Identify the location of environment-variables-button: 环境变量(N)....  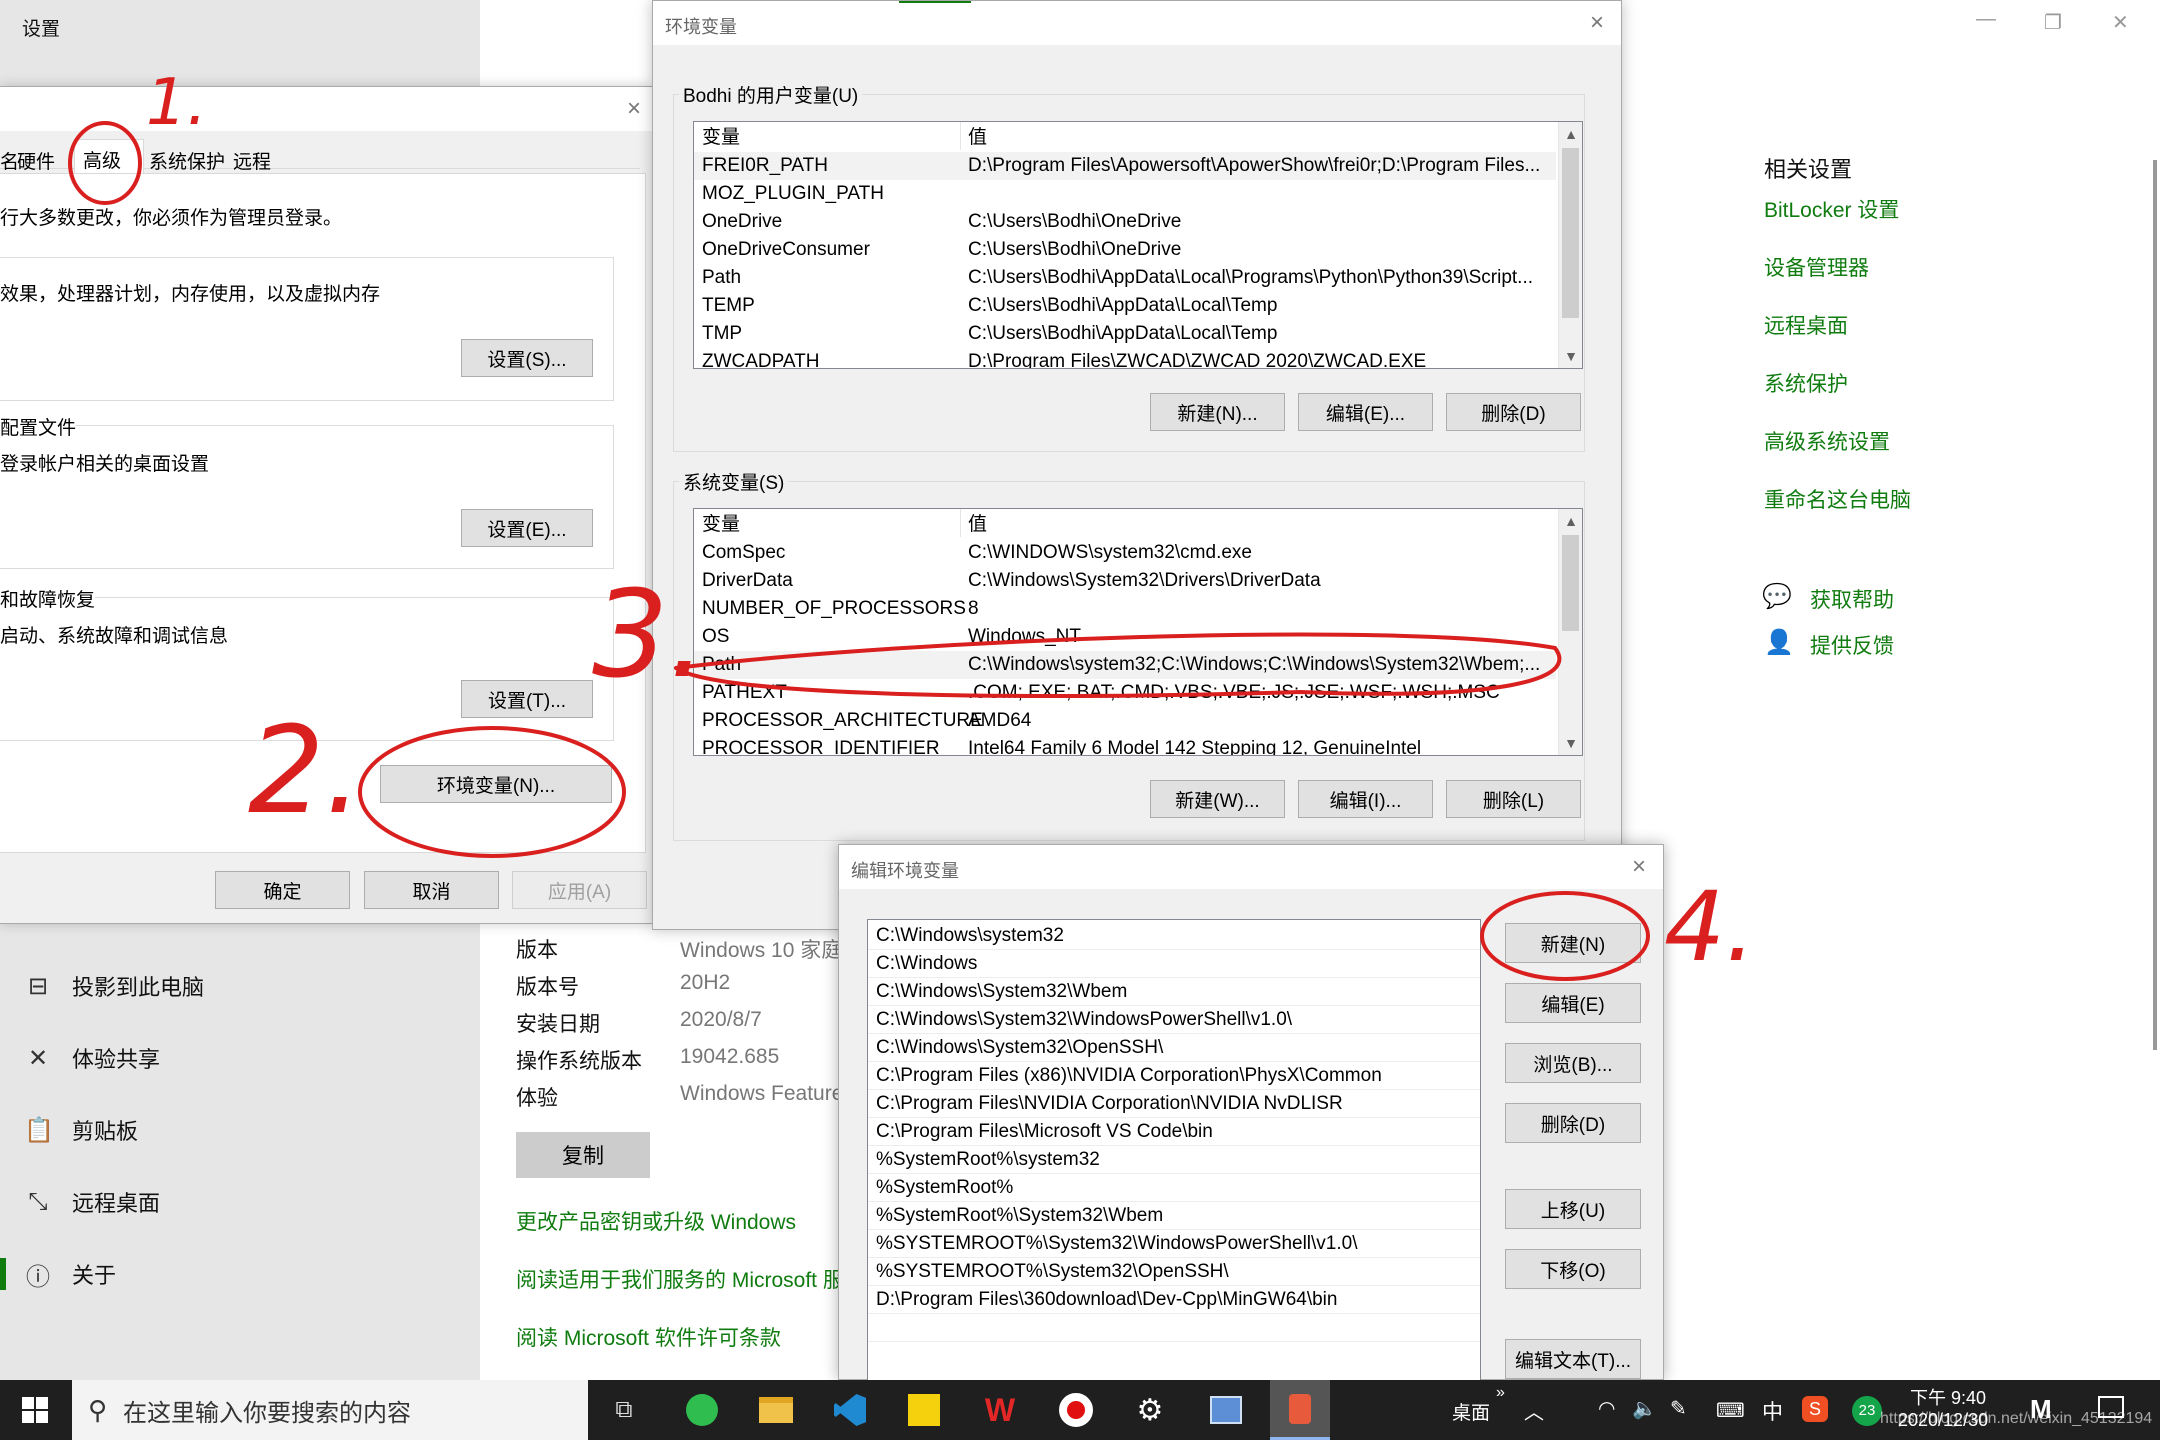
(496, 784).